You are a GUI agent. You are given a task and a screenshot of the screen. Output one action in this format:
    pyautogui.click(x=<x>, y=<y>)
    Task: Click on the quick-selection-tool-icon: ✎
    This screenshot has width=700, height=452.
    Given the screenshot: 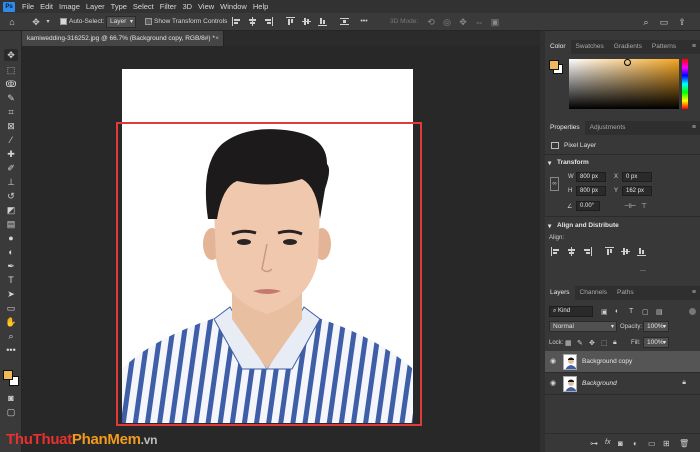 What is the action you would take?
    pyautogui.click(x=11, y=98)
    